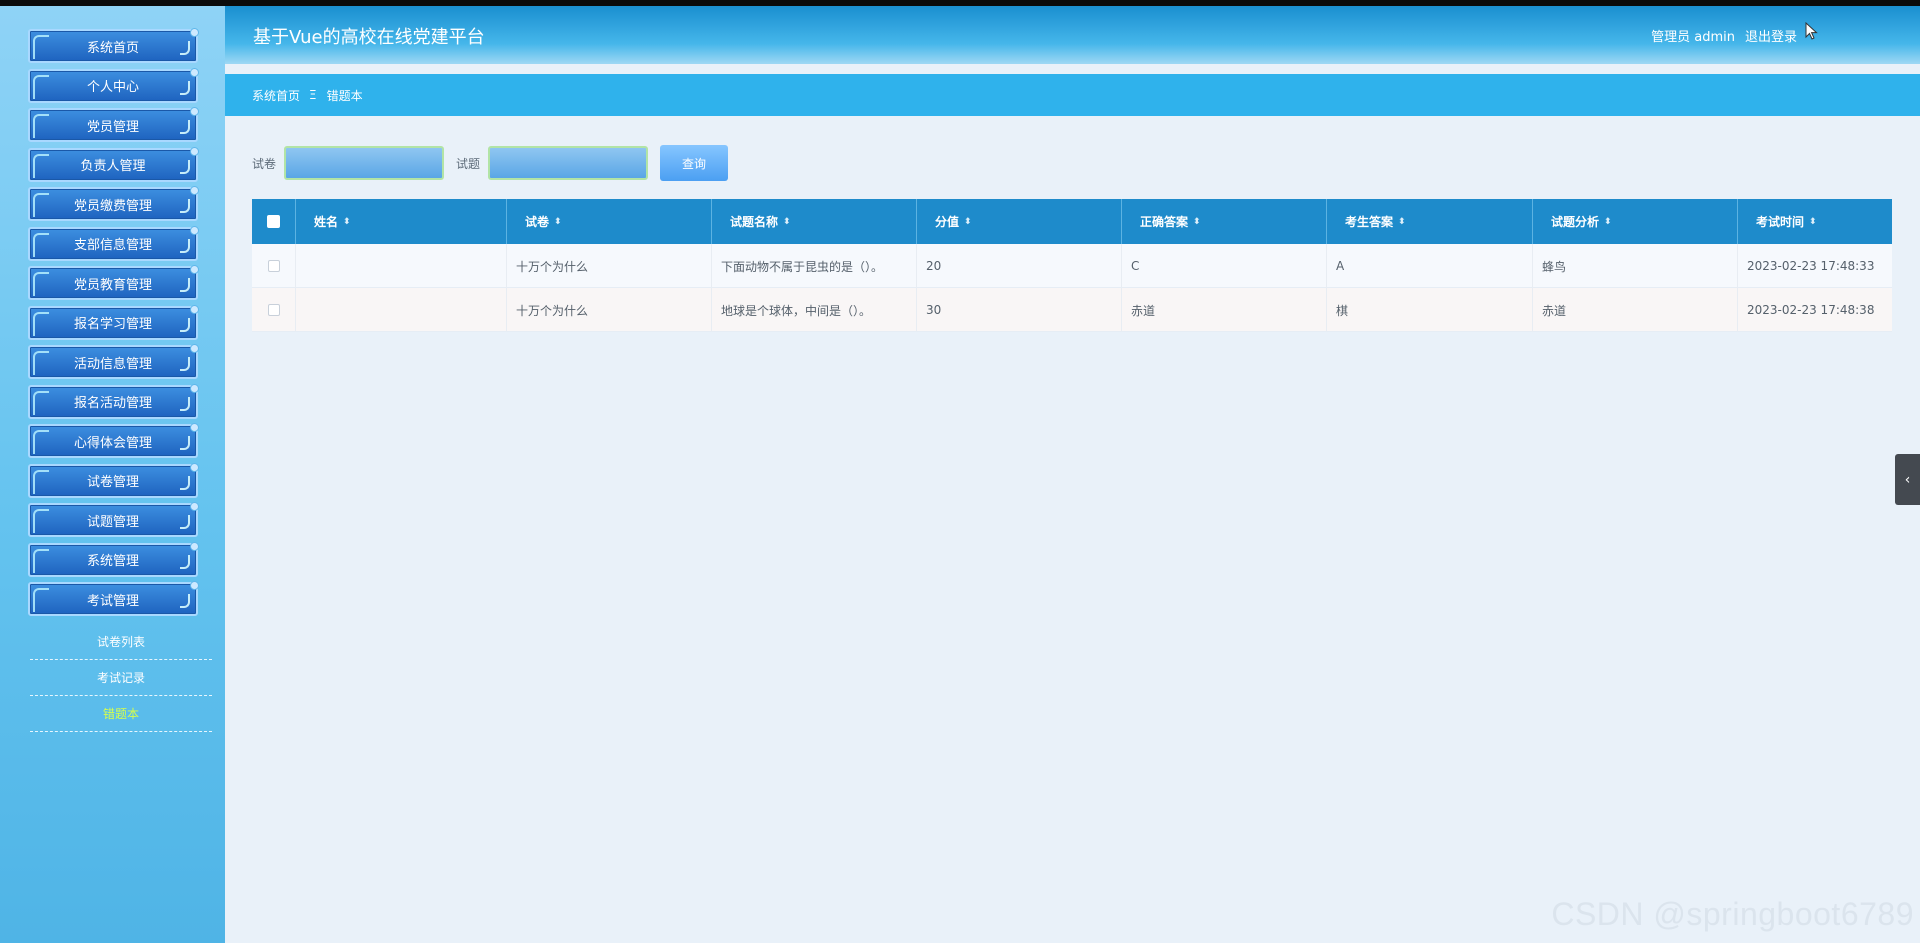 The height and width of the screenshot is (943, 1920). What do you see at coordinates (113, 243) in the screenshot?
I see `sidebar-item-branch: 支部信息管理` at bounding box center [113, 243].